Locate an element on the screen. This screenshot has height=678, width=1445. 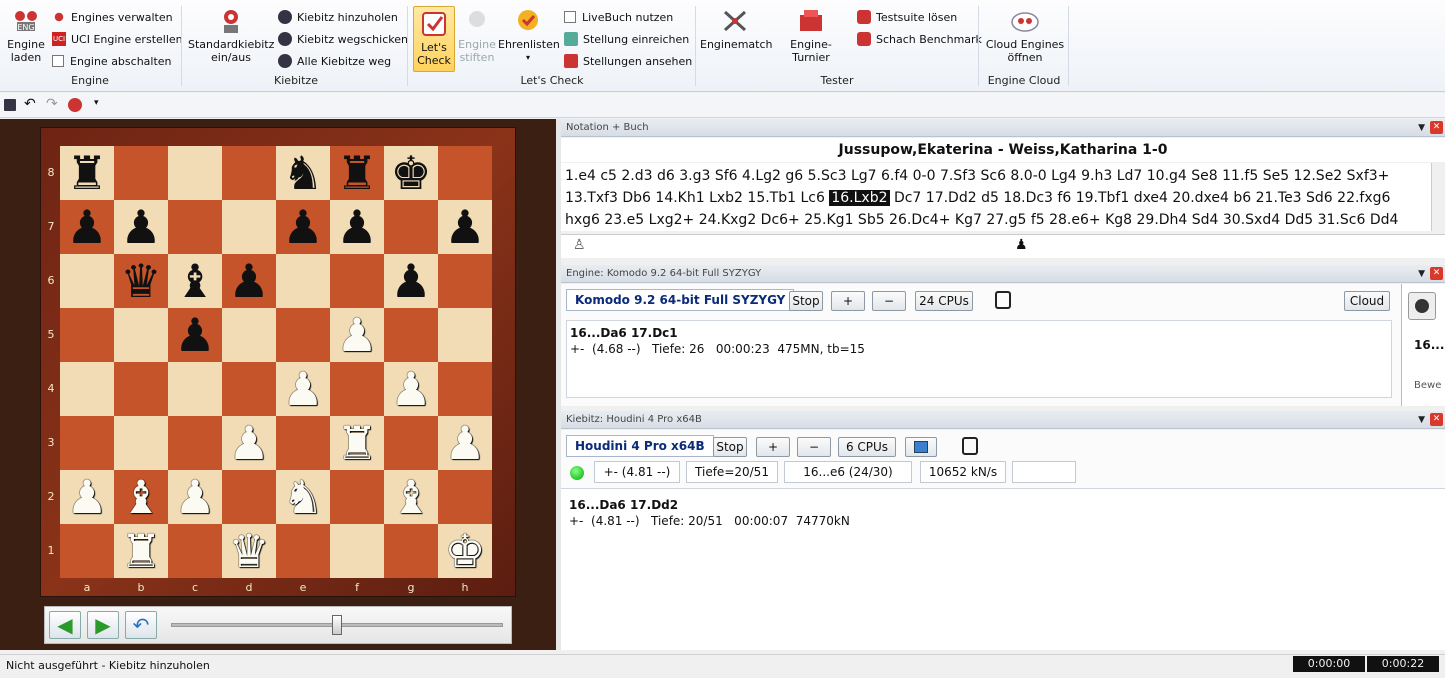
square-e6 is located at coordinates (303, 281).